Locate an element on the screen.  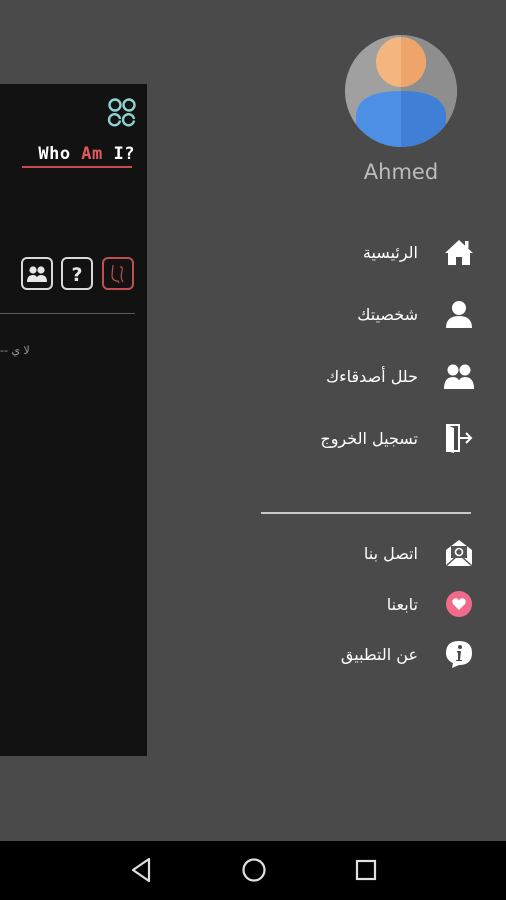
app-title: Who Am I? is located at coordinates (86, 154).